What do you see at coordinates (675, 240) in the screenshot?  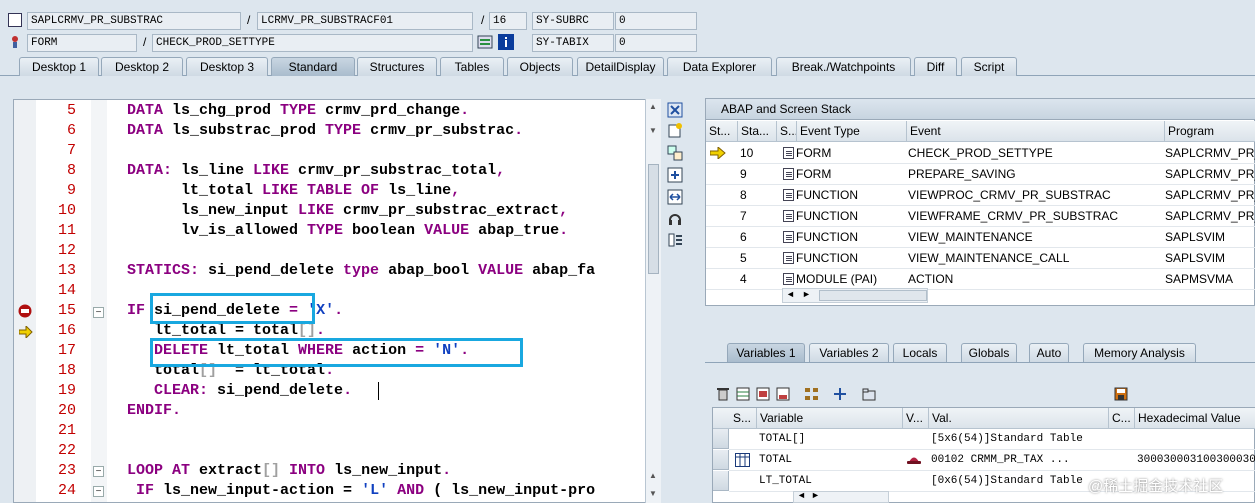 I see `settings-icon` at bounding box center [675, 240].